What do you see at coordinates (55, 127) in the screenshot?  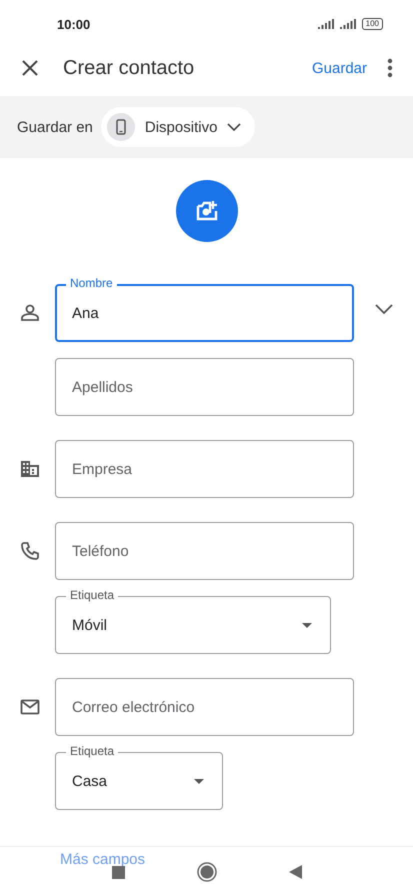 I see `save-to-label: Guardar en` at bounding box center [55, 127].